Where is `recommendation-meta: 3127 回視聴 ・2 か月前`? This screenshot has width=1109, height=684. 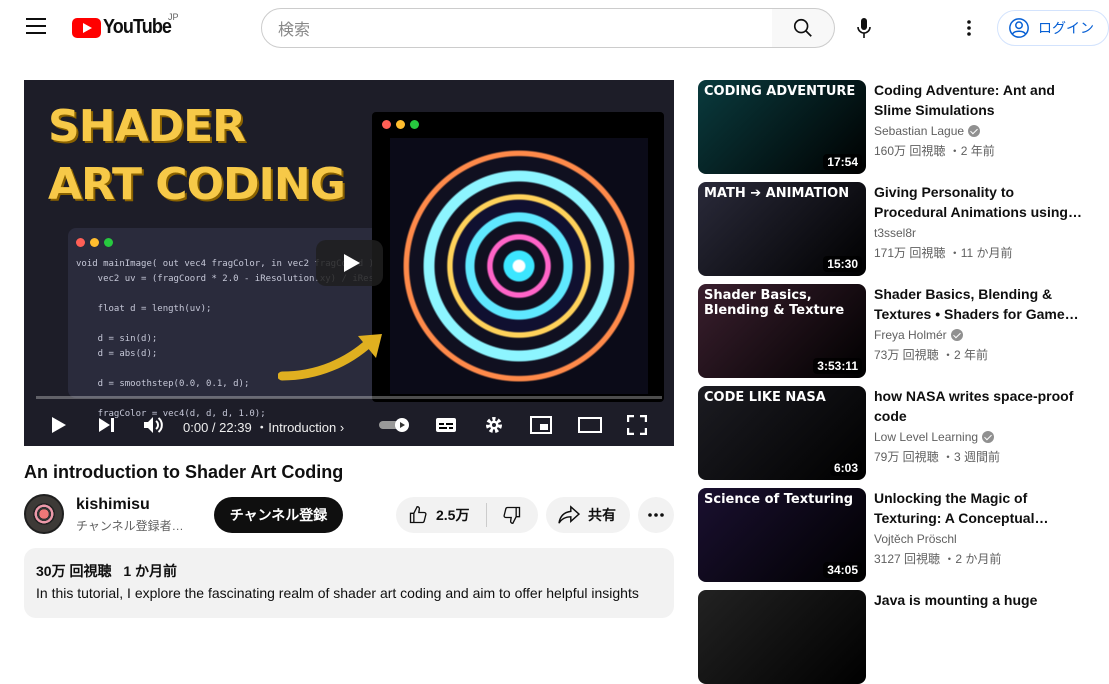
recommendation-meta: 3127 回視聴 ・2 か月前 is located at coordinates (938, 559).